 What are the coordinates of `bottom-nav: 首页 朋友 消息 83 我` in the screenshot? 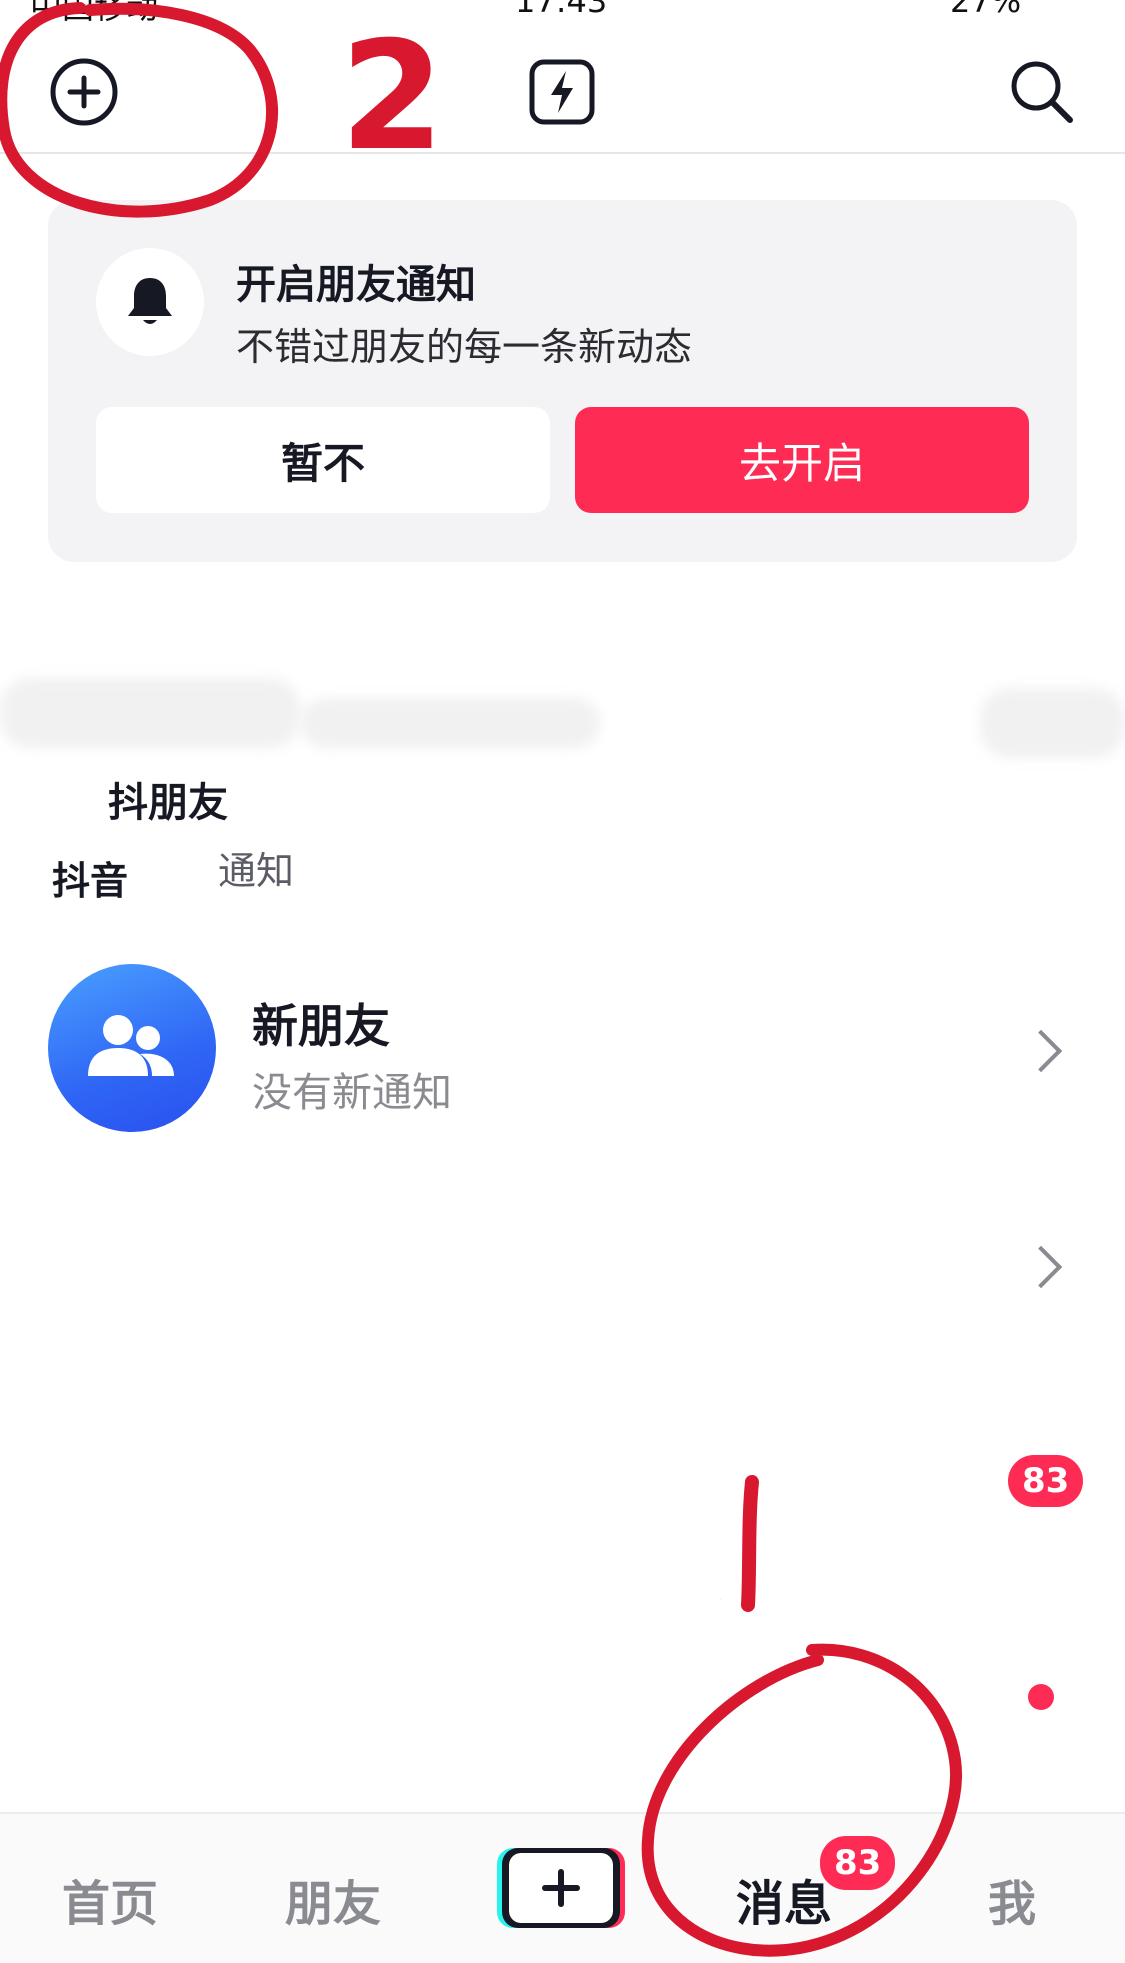 It's located at (562, 1887).